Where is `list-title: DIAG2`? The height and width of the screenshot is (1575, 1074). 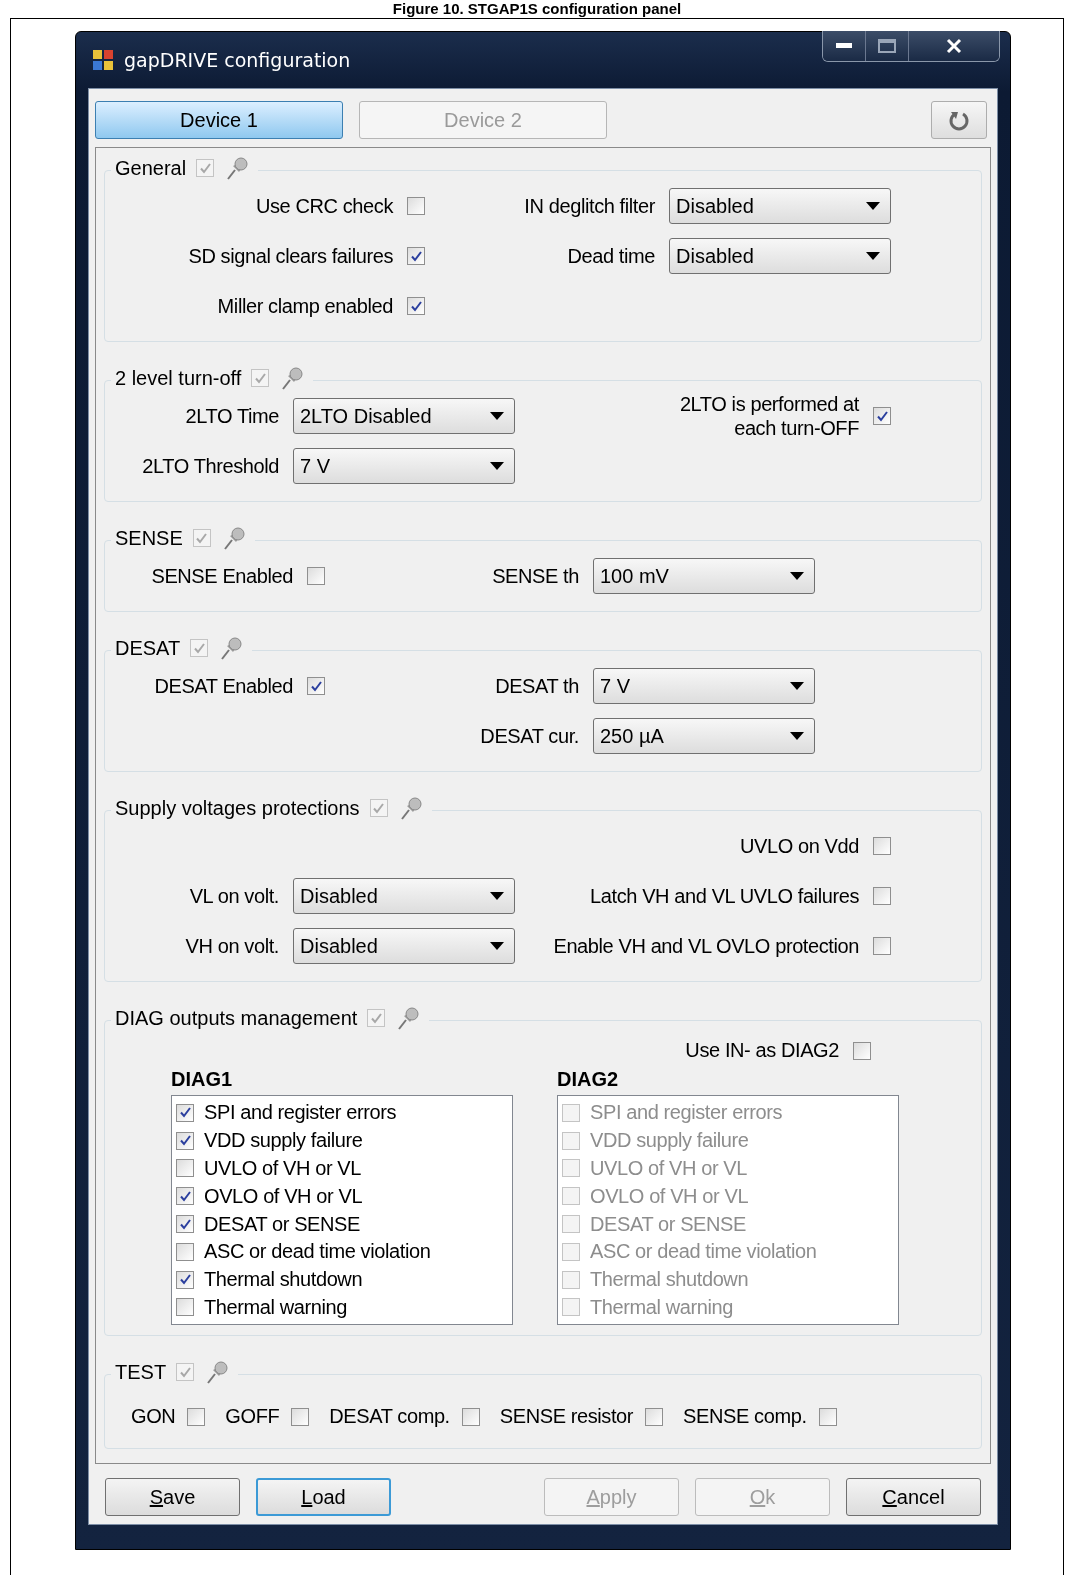
list-title: DIAG2 is located at coordinates (588, 1079).